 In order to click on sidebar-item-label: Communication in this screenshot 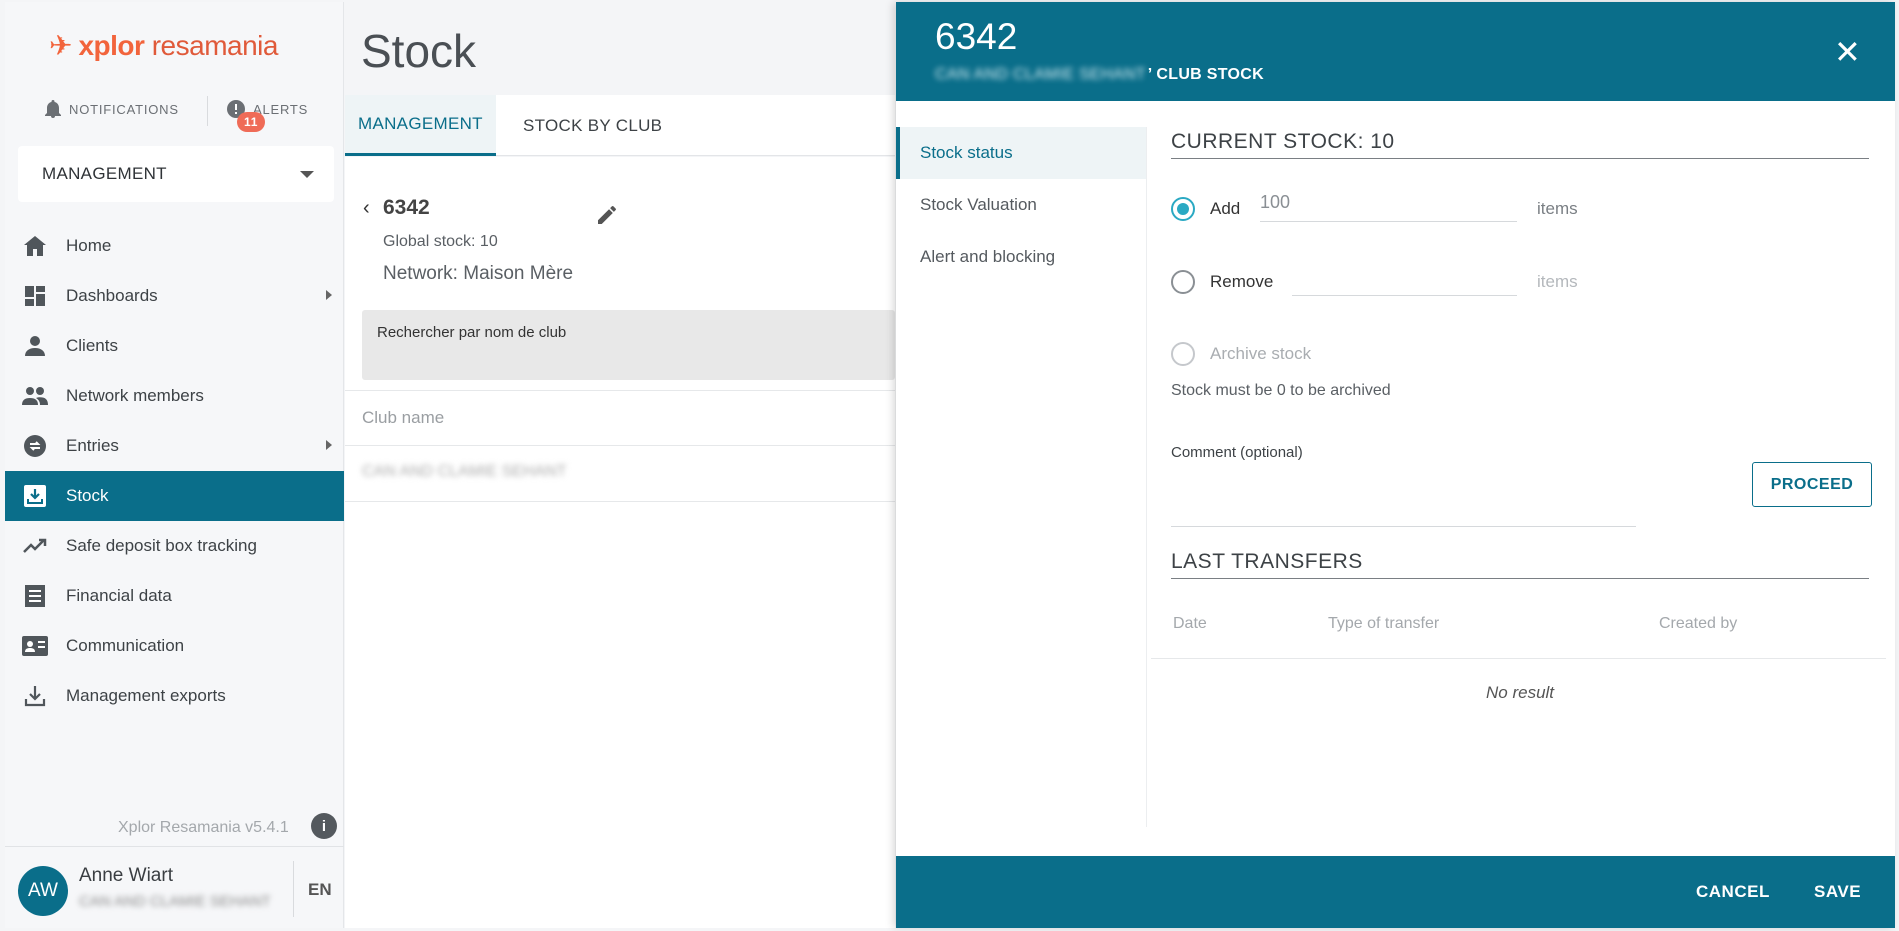, I will do `click(125, 645)`.